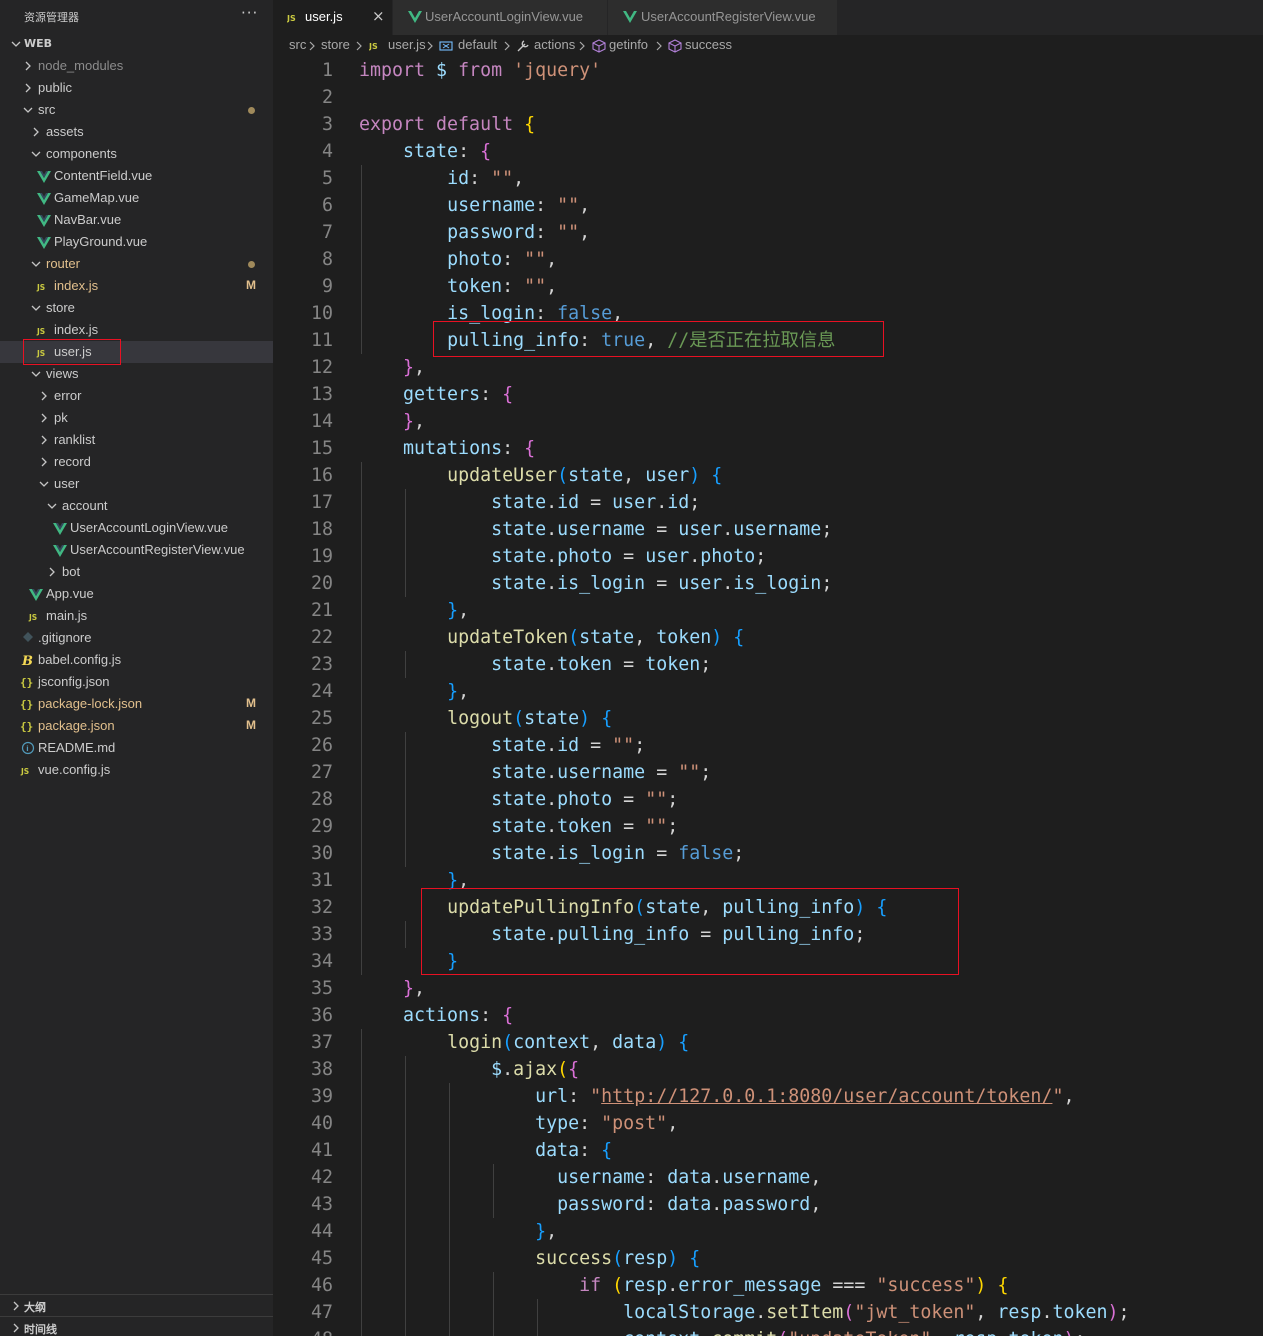 This screenshot has width=1263, height=1336. What do you see at coordinates (590, 1204) in the screenshot?
I see `code-line: password: data.password,` at bounding box center [590, 1204].